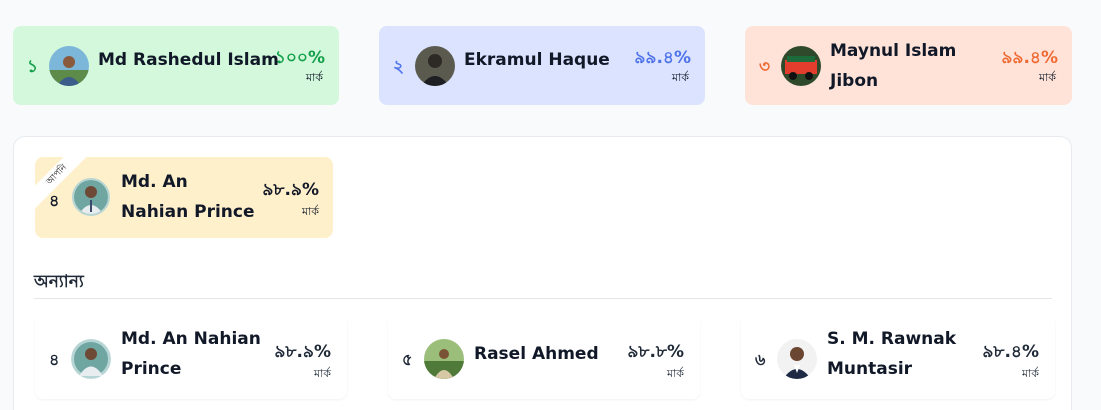 The image size is (1101, 410). I want to click on list-item: ৪ Md. An Nahian Prince ৯৮.৯% মার্ক, so click(191, 357).